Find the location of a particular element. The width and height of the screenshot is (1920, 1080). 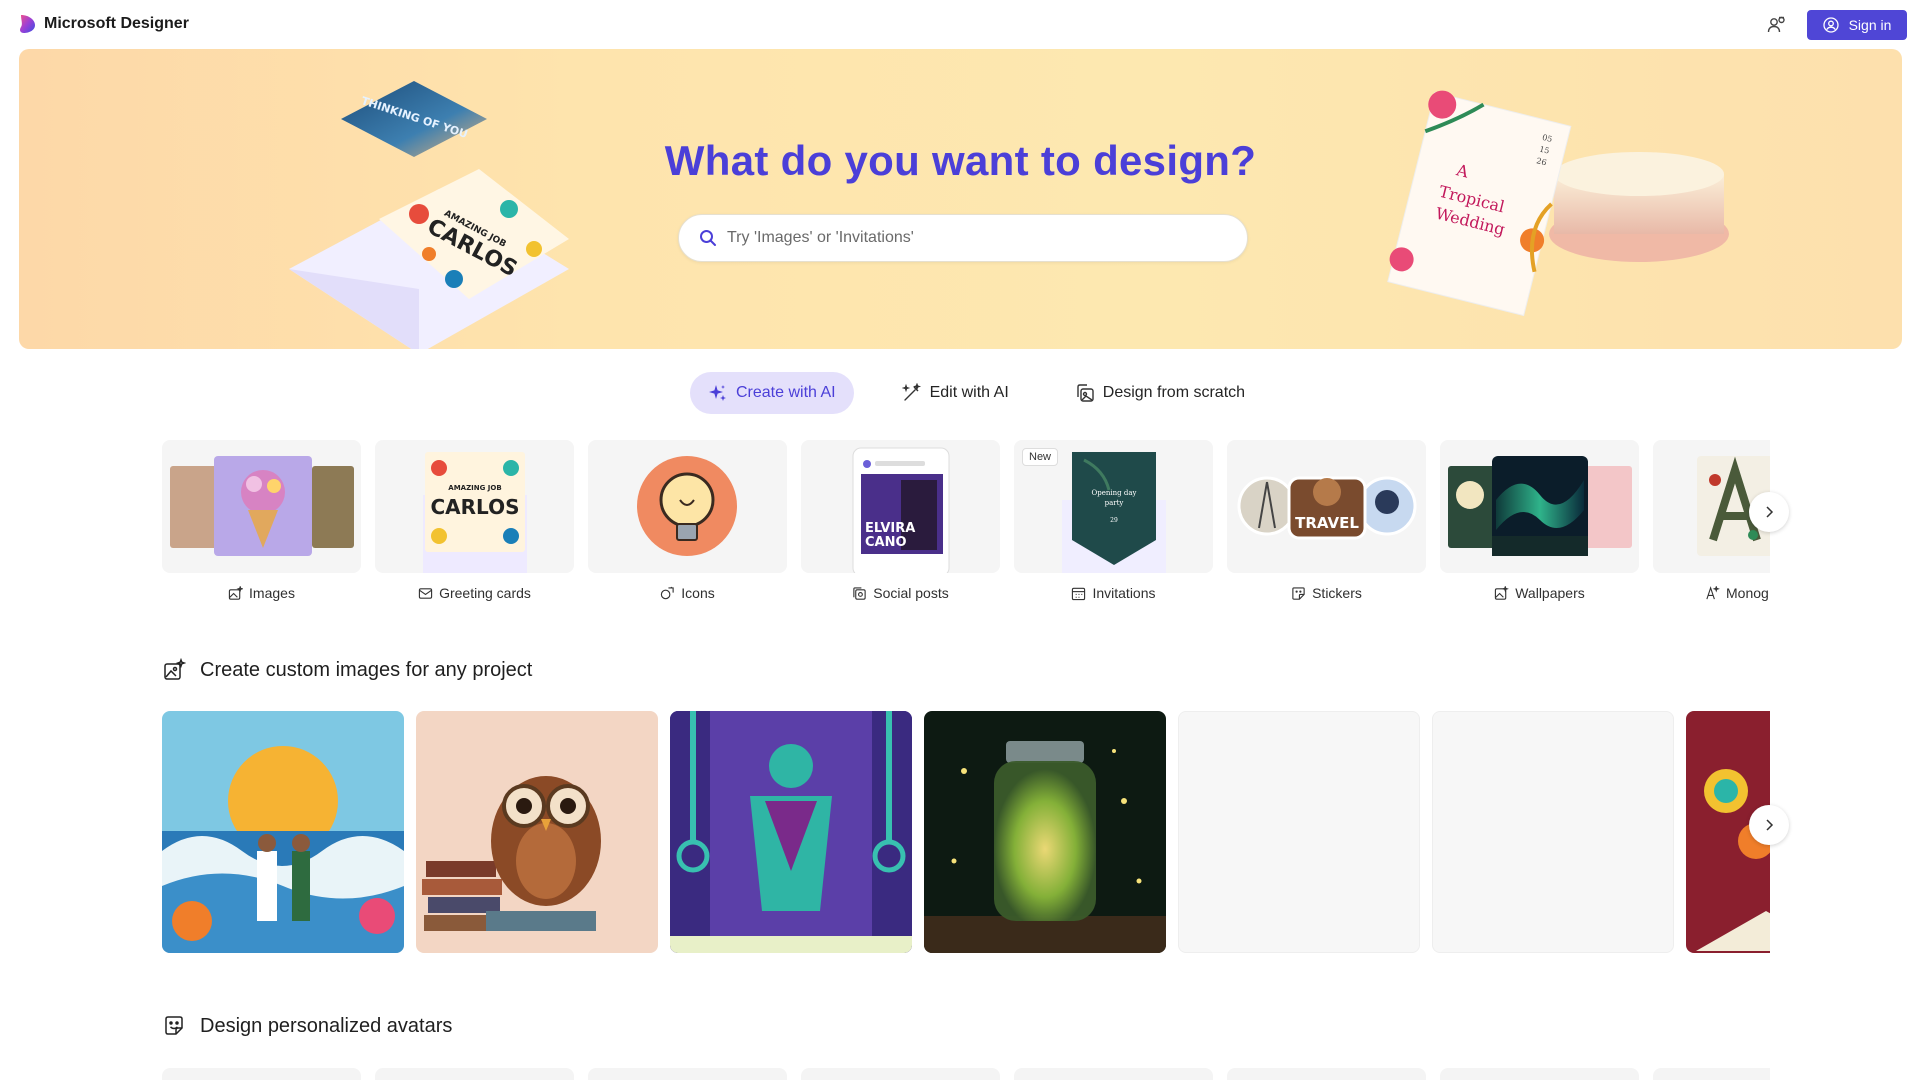

people-share-icon is located at coordinates (1776, 24).